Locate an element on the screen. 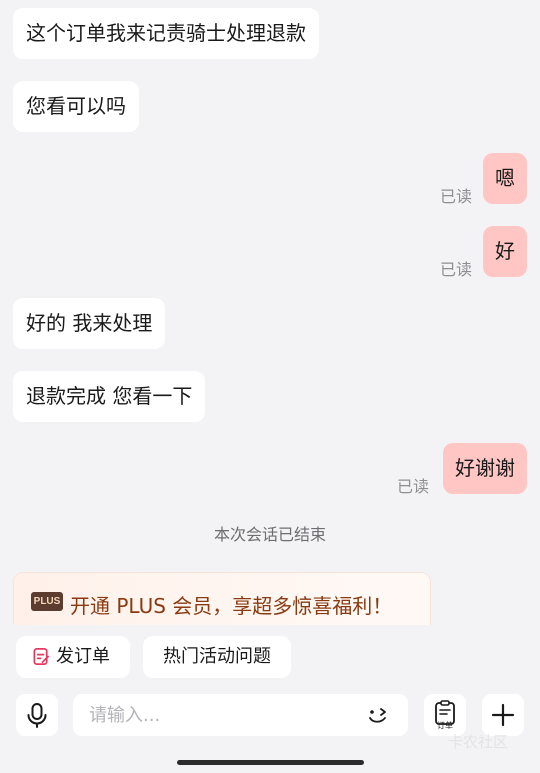  order-edit-icon is located at coordinates (41, 656).